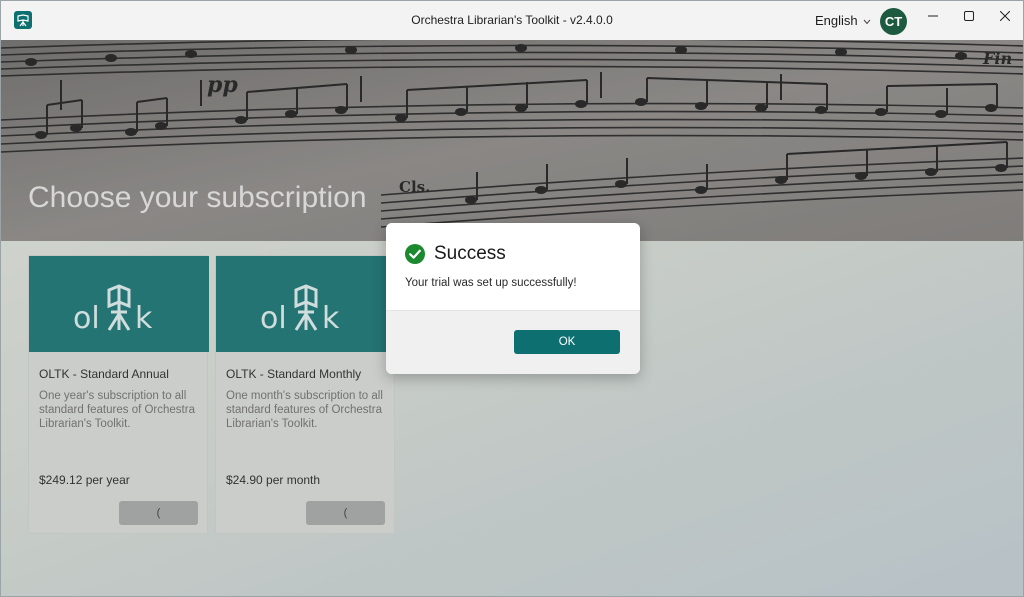 The width and height of the screenshot is (1024, 597). I want to click on chevron-down-icon, so click(867, 20).